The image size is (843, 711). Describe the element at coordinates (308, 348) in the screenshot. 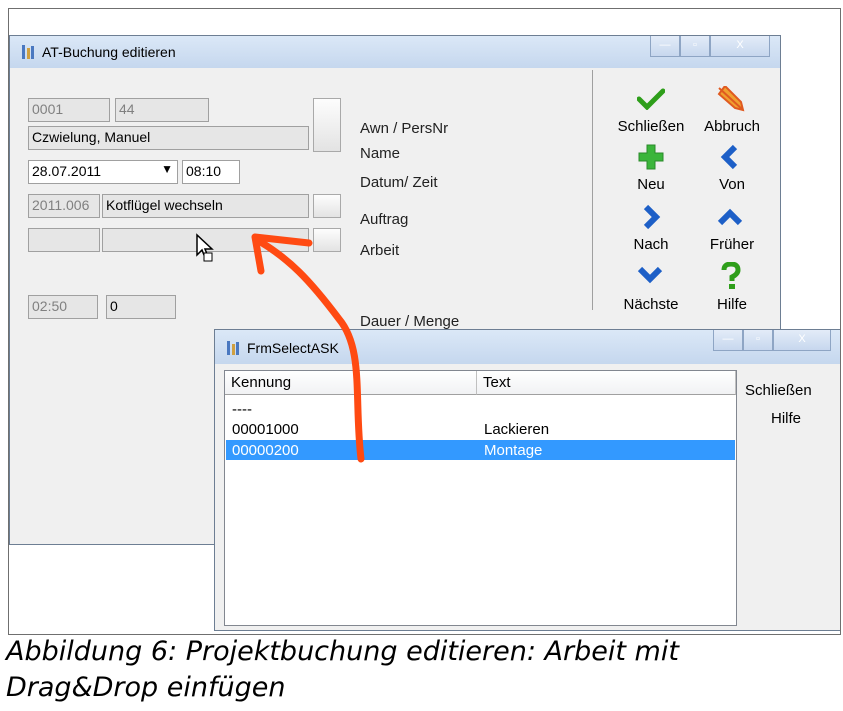

I see `drag-arrow-annotation` at that location.